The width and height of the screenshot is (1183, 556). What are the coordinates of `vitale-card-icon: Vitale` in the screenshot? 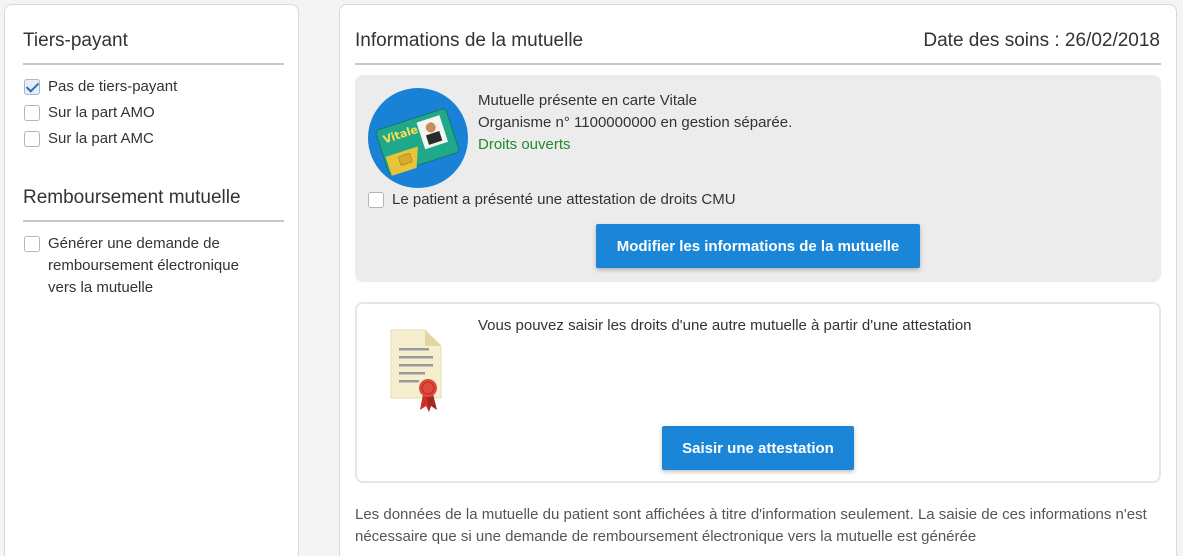 It's located at (418, 138).